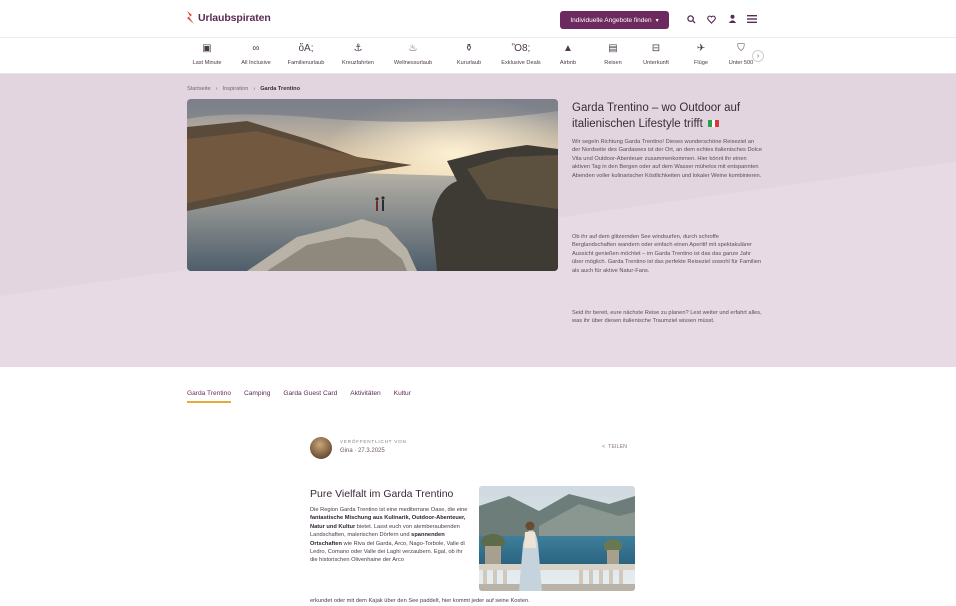  I want to click on tab-aktivitaeten: Aktivitäten, so click(365, 396).